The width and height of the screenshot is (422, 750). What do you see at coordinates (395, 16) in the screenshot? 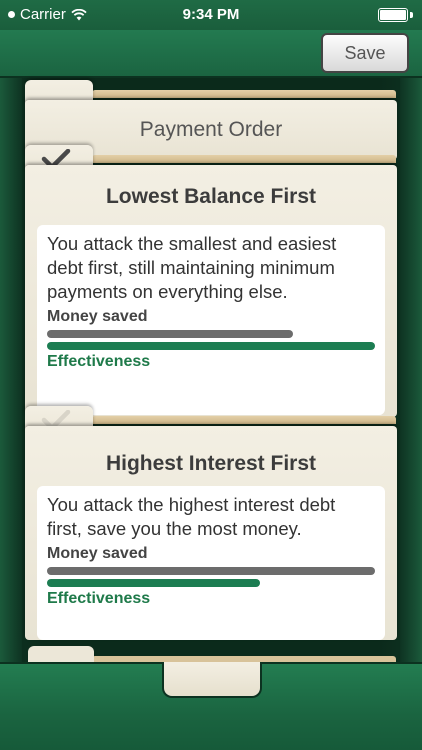
I see `battery-icon` at bounding box center [395, 16].